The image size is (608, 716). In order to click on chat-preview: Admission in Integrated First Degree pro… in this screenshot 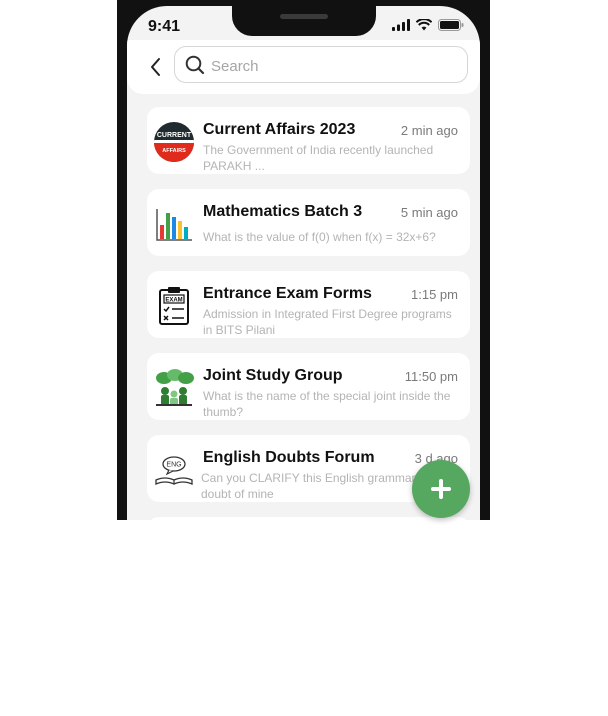, I will do `click(327, 322)`.